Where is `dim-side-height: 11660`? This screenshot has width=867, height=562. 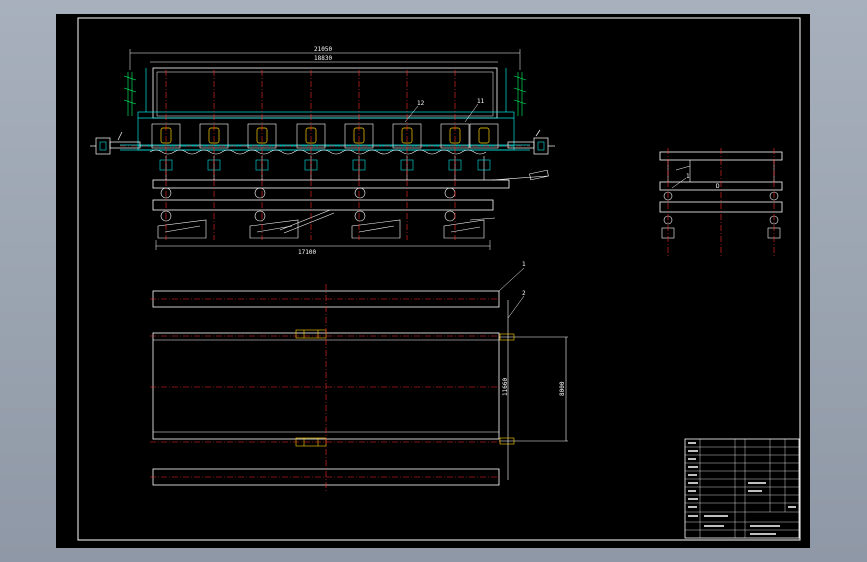 dim-side-height: 11660 is located at coordinates (505, 387).